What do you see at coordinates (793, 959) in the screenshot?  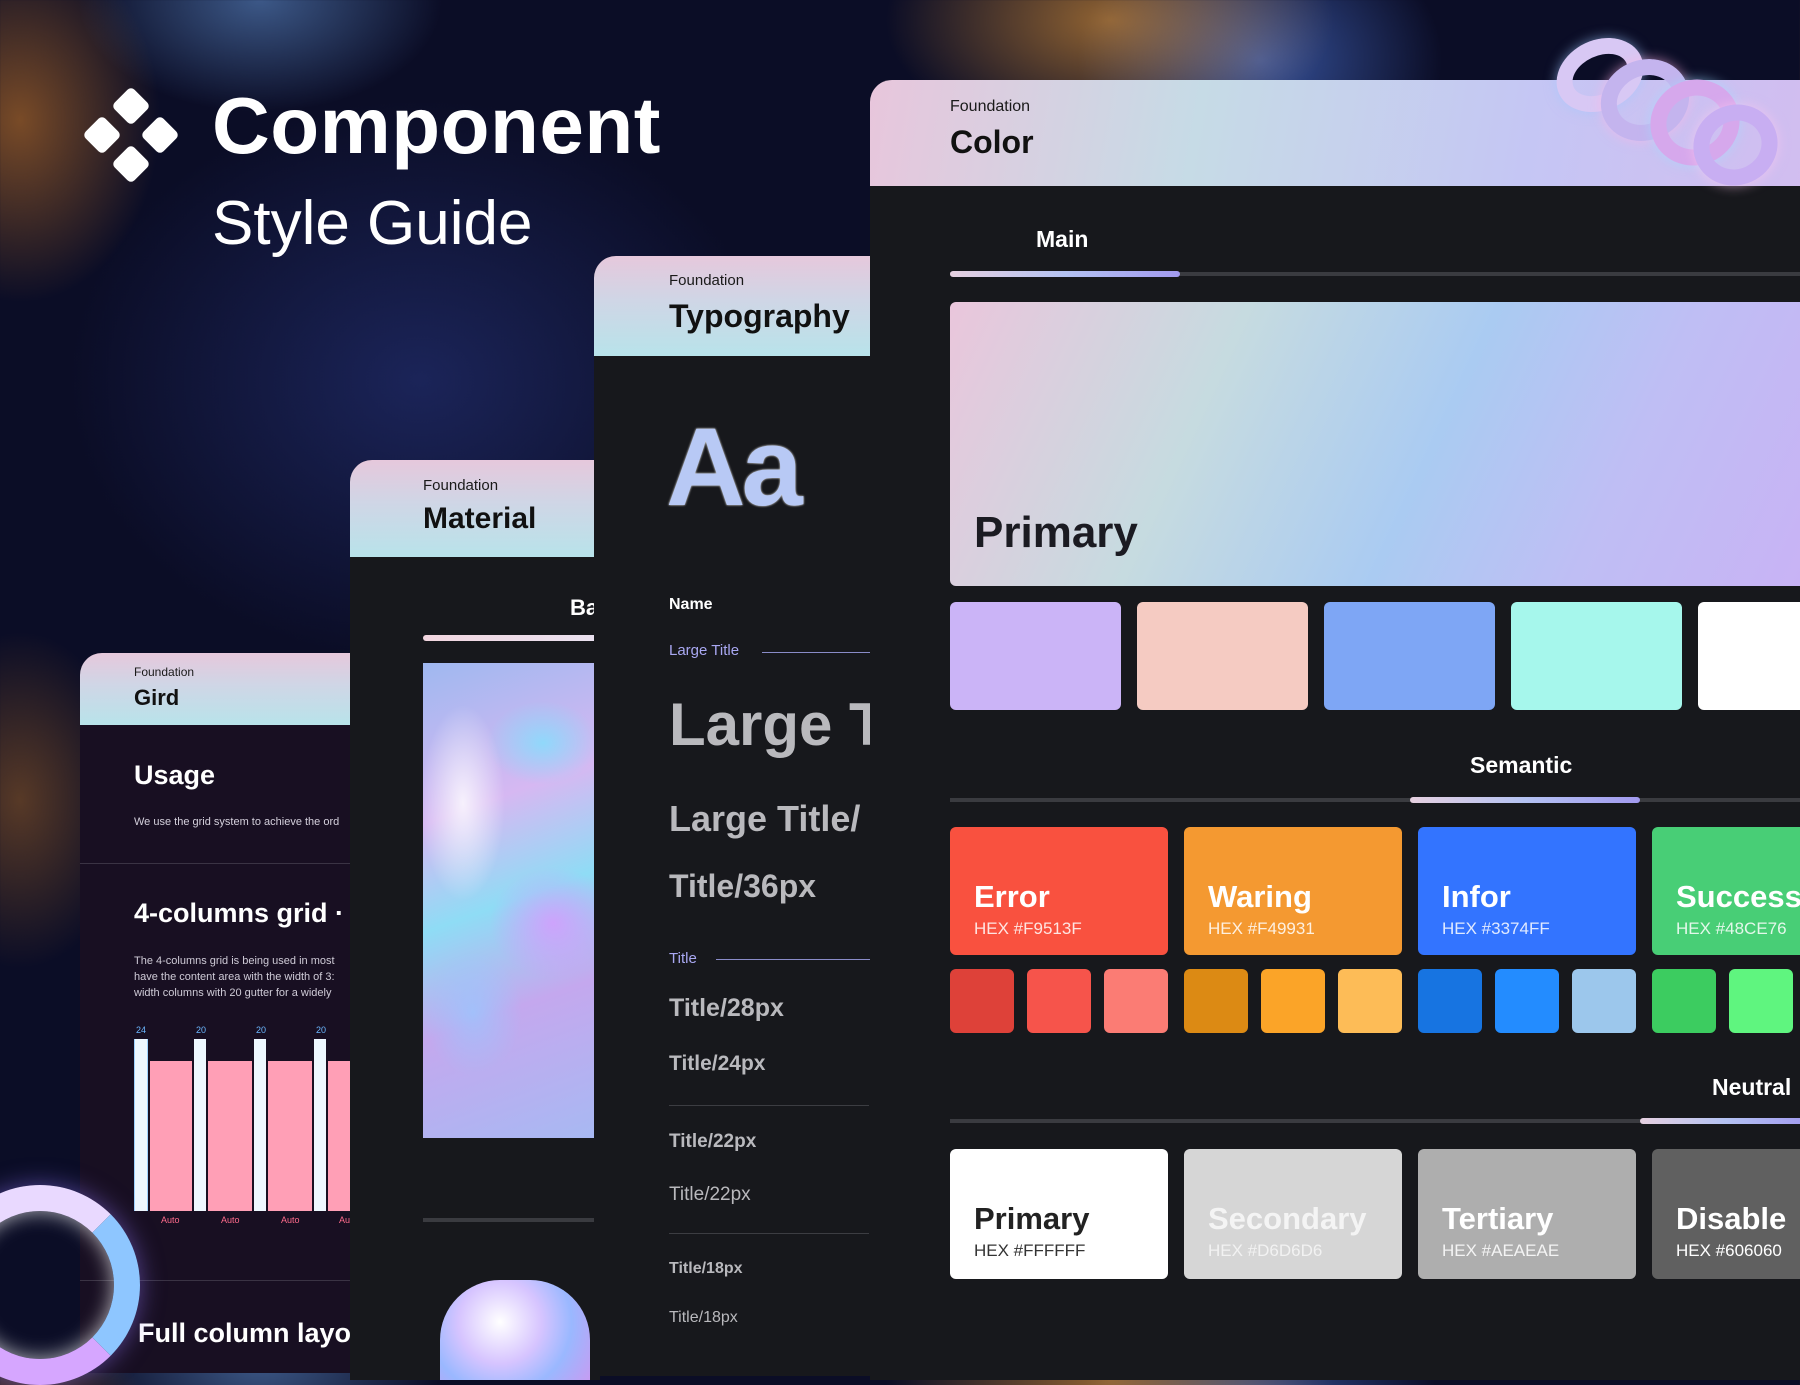 I see `label-rule` at bounding box center [793, 959].